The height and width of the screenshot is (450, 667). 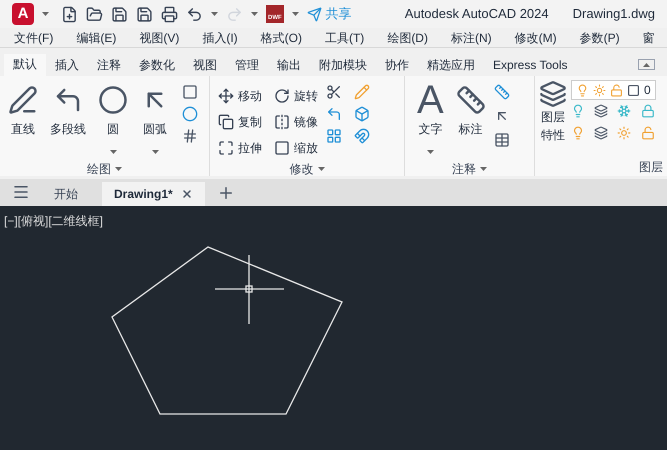 I want to click on close-icon, so click(x=186, y=194).